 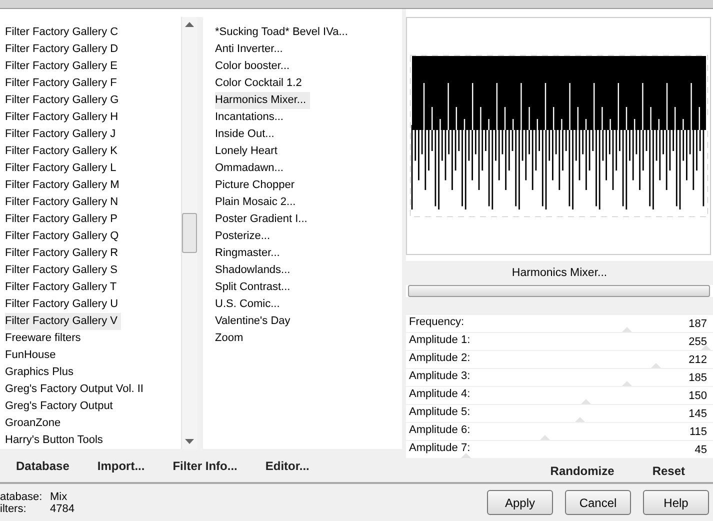 I want to click on category-item: Graphics Plus, so click(x=41, y=372).